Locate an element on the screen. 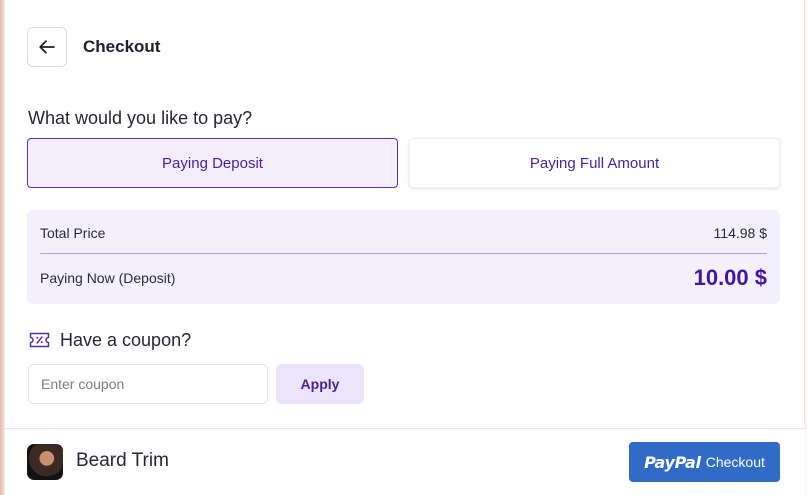  header-bar: Checkout is located at coordinates (93, 47).